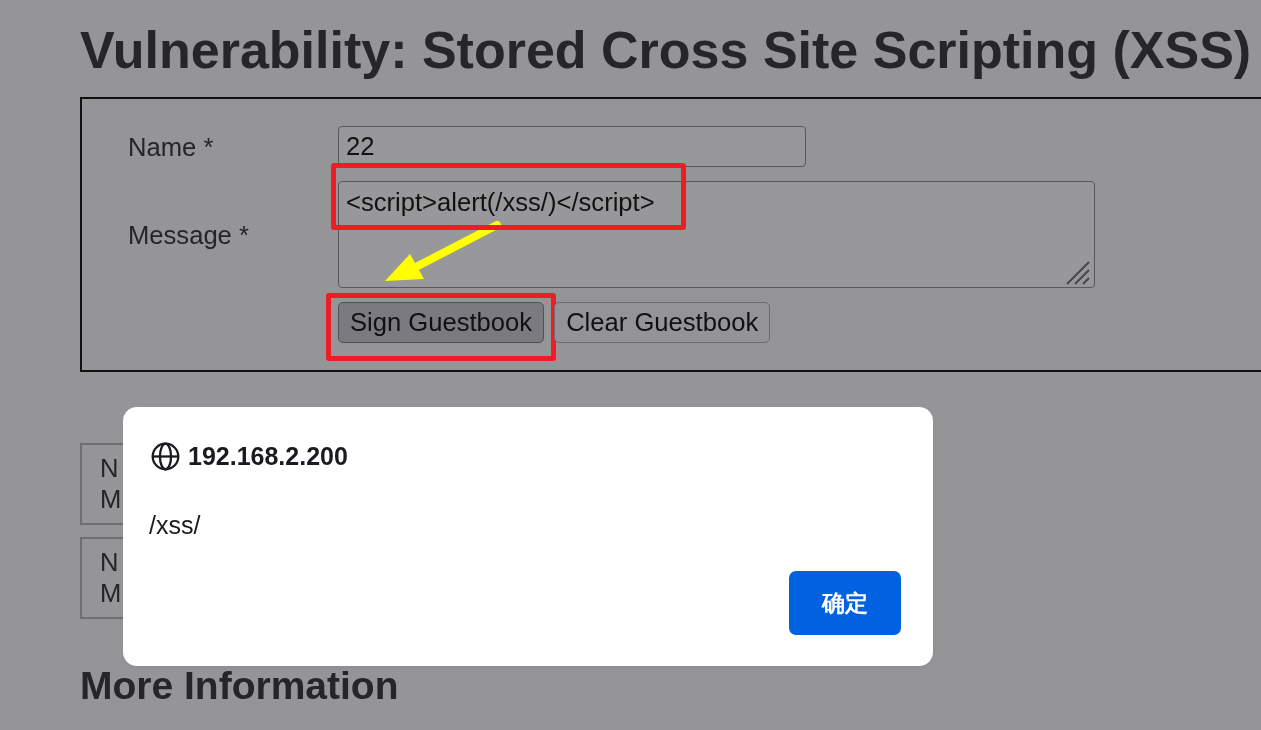 Image resolution: width=1261 pixels, height=730 pixels. Describe the element at coordinates (268, 456) in the screenshot. I see `dialog-title: 192.168.2.200` at that location.